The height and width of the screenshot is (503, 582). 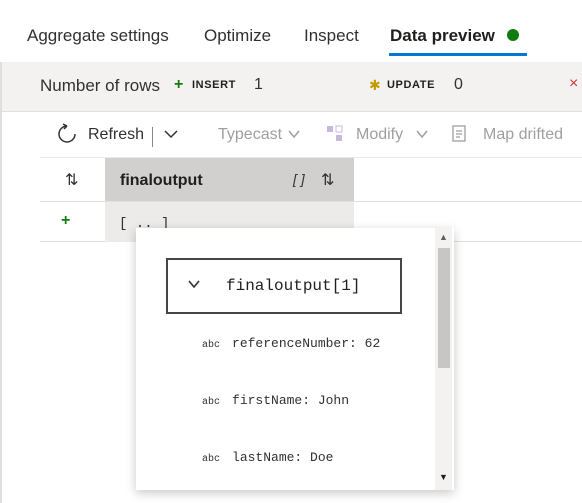 I want to click on typecast-button: Typecast, so click(x=250, y=135).